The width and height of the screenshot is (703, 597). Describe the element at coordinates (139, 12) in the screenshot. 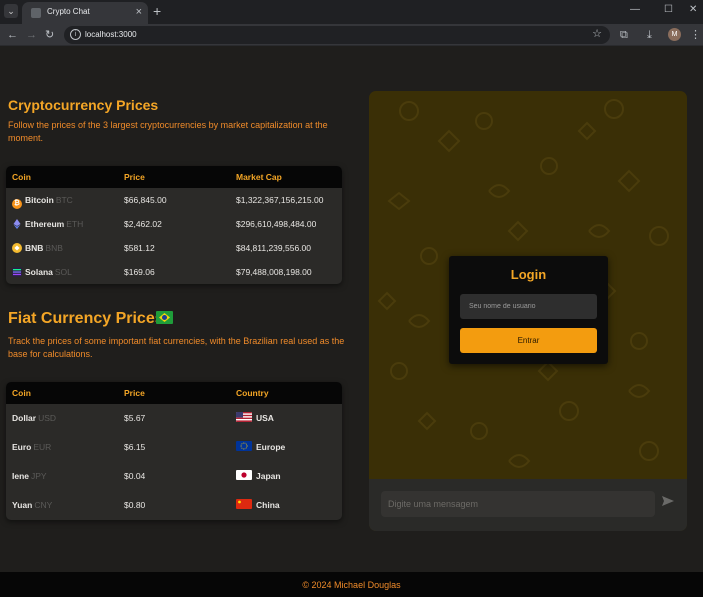

I see `close-tab-icon: ×` at that location.